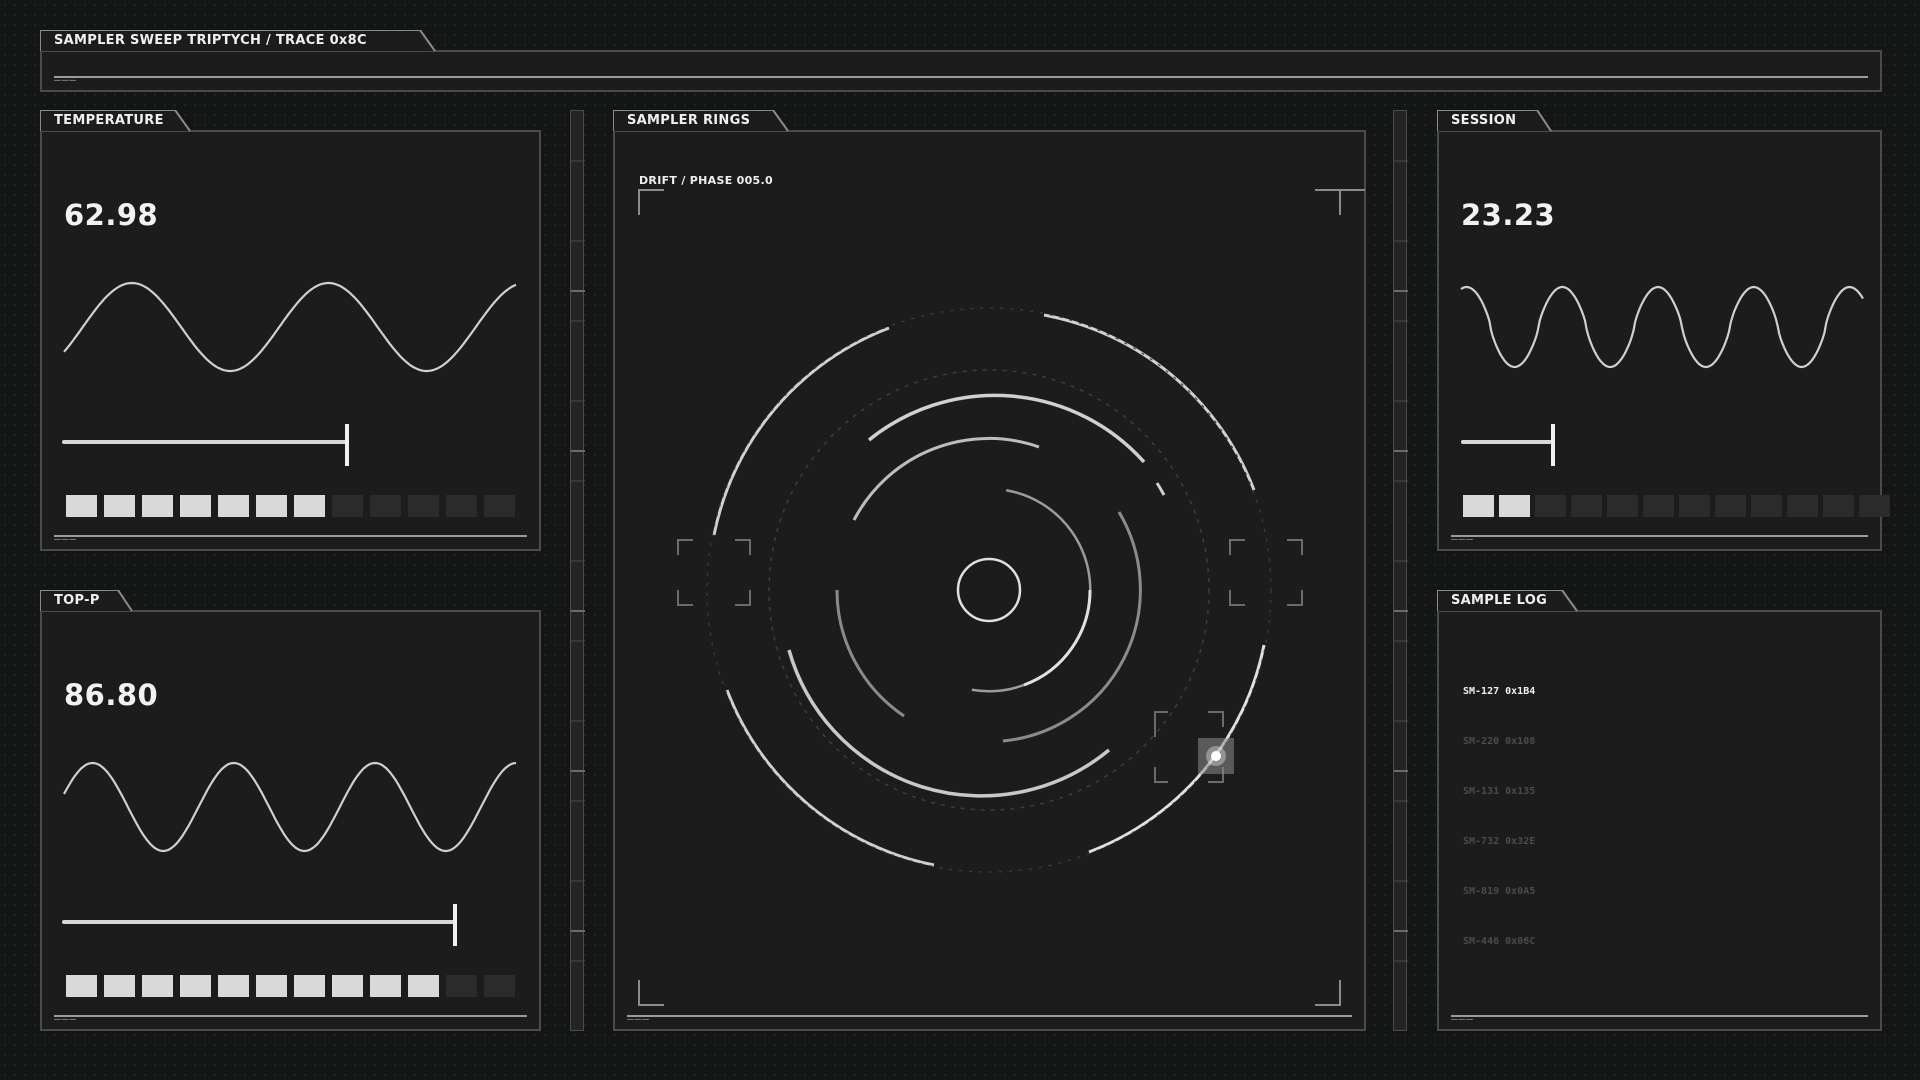 The height and width of the screenshot is (1080, 1920). Describe the element at coordinates (961, 77) in the screenshot. I see `header-baseline` at that location.